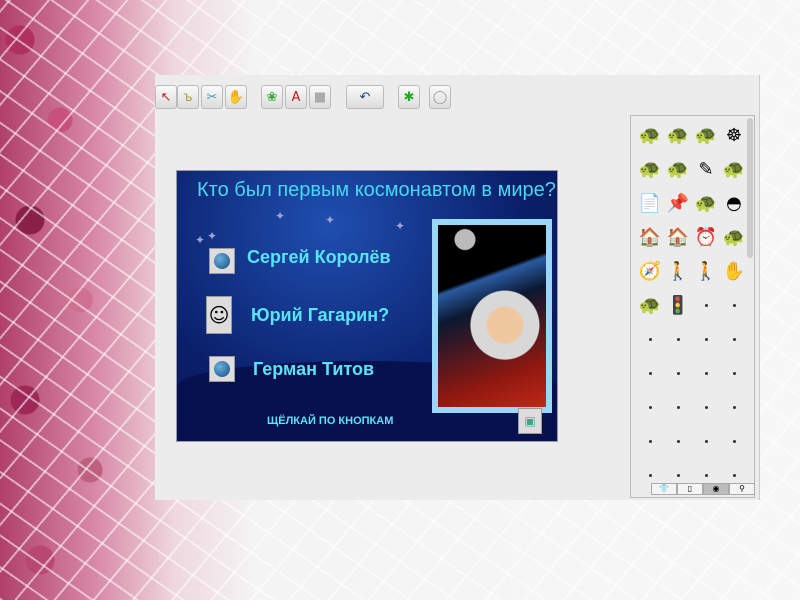  I want to click on paint-icon: ■, so click(320, 97).